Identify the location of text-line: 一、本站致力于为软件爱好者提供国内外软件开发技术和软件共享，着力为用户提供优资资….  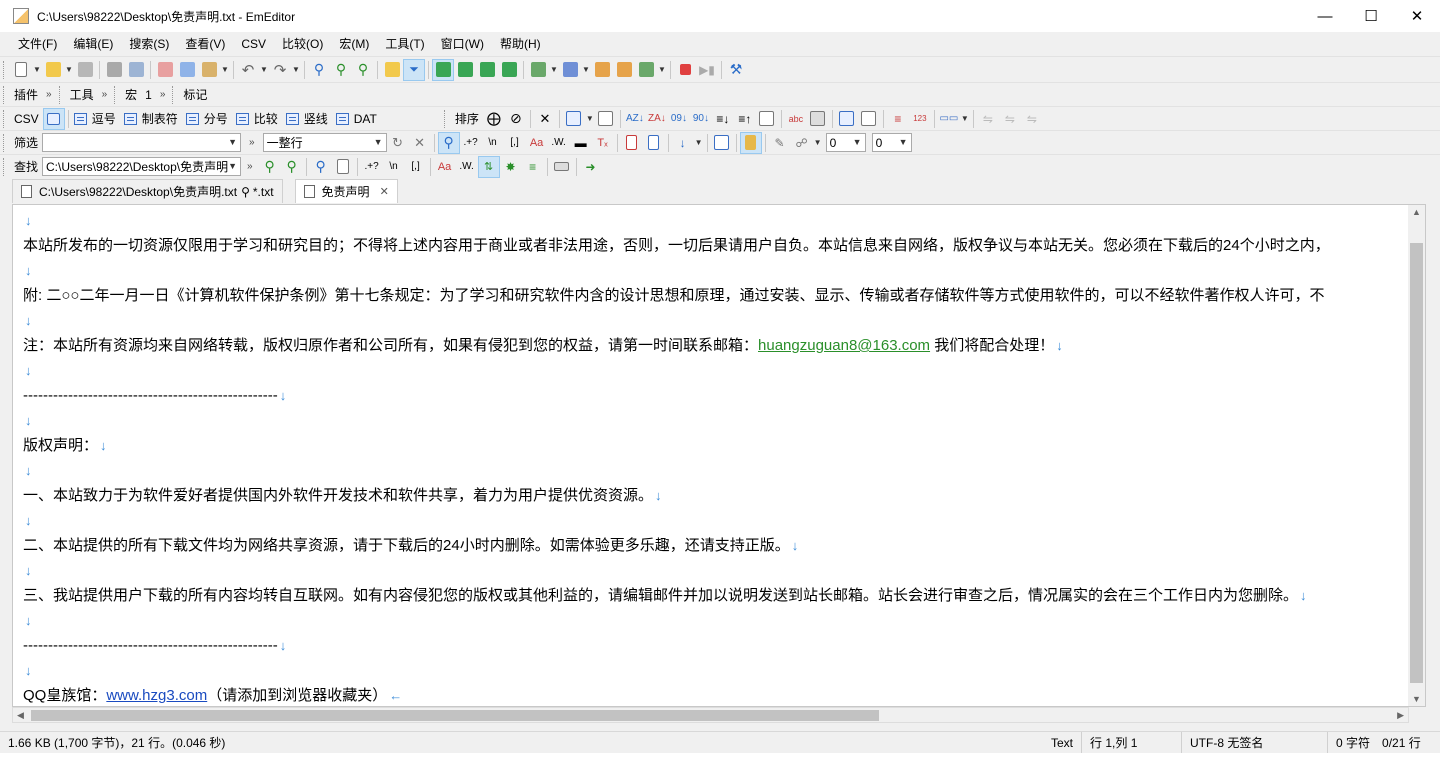
(716, 495).